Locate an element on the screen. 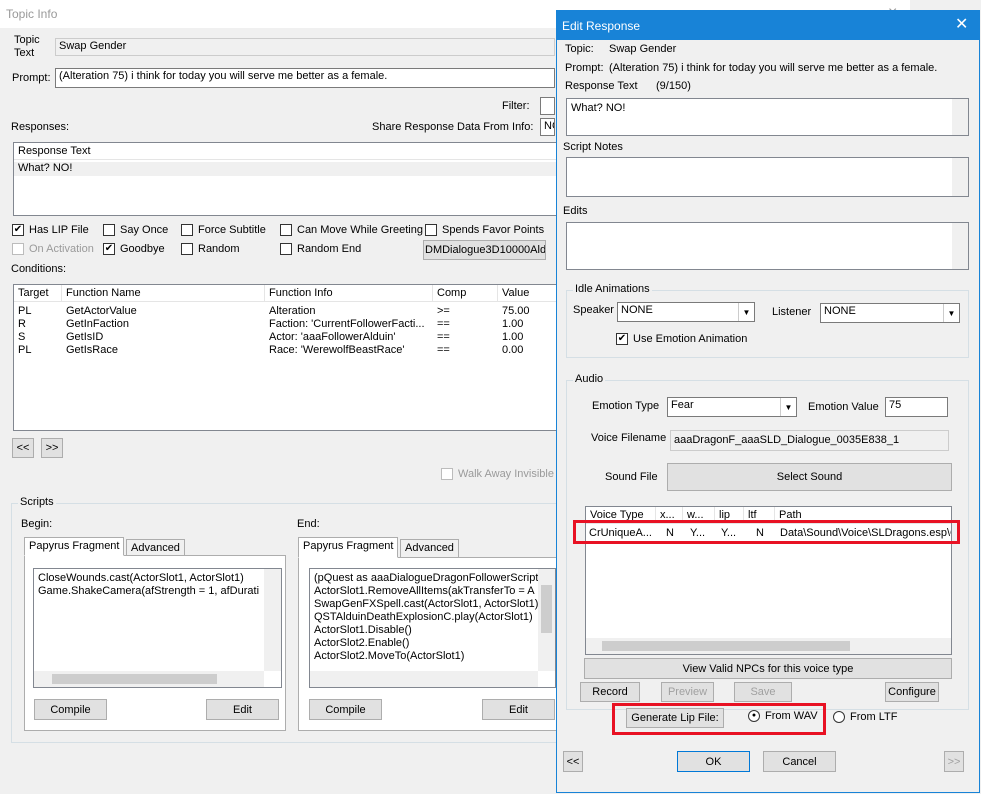 The height and width of the screenshot is (794, 981). conditions-header-function-name: Function Name is located at coordinates (163, 293).